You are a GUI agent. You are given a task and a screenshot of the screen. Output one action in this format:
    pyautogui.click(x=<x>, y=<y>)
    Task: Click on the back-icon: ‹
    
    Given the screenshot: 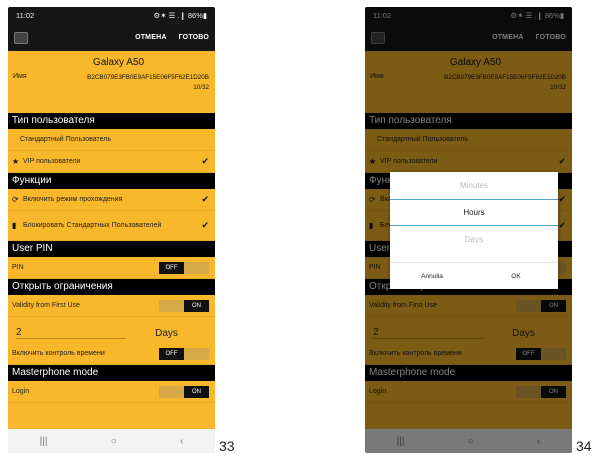 What is the action you would take?
    pyautogui.click(x=181, y=441)
    